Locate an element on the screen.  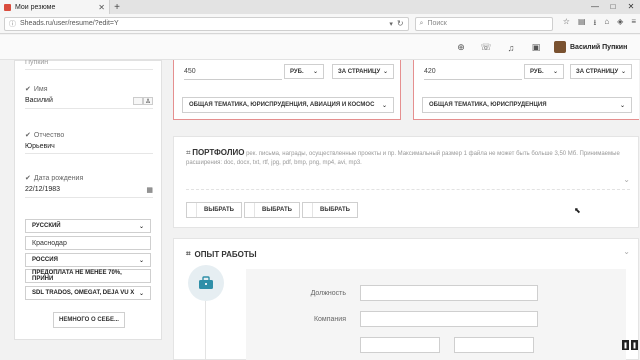
new-tab-button: + is located at coordinates (117, 7).